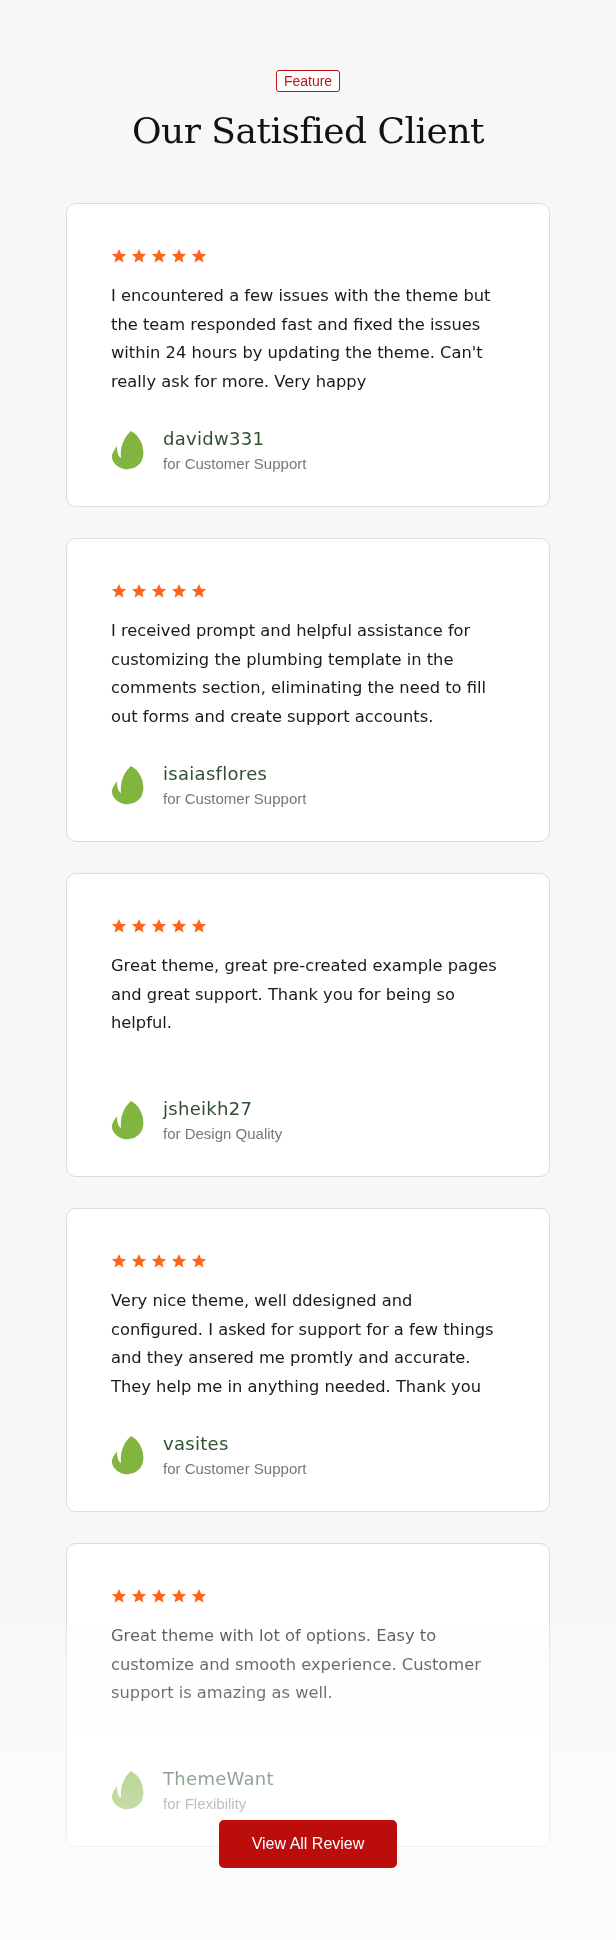 Image resolution: width=616 pixels, height=1940 pixels. Describe the element at coordinates (308, 130) in the screenshot. I see `section-title: Our Satisfied Client` at that location.